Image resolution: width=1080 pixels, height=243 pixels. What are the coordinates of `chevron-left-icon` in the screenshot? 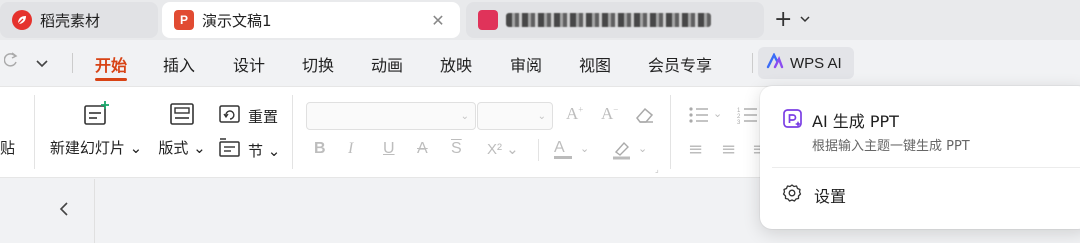 It's located at (64, 209).